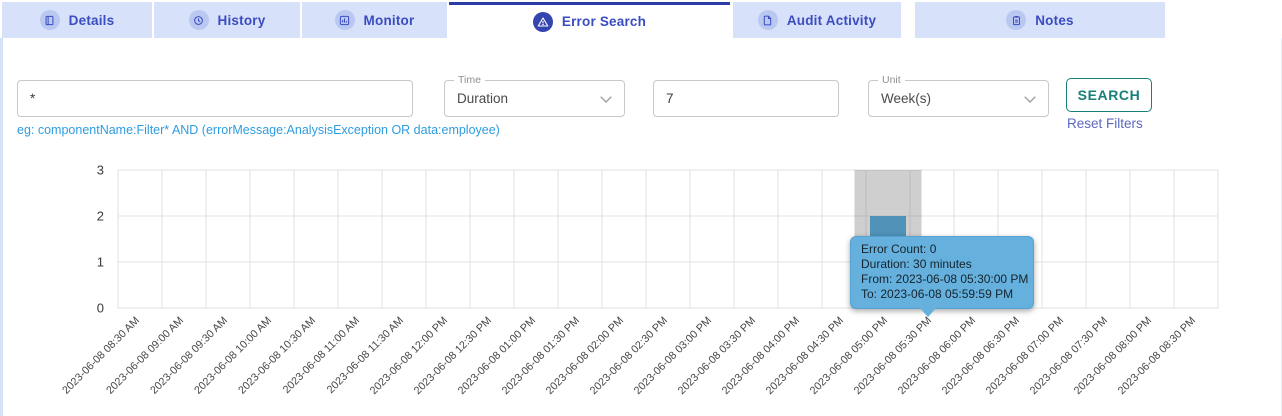 The image size is (1282, 416). I want to click on query-input, so click(215, 98).